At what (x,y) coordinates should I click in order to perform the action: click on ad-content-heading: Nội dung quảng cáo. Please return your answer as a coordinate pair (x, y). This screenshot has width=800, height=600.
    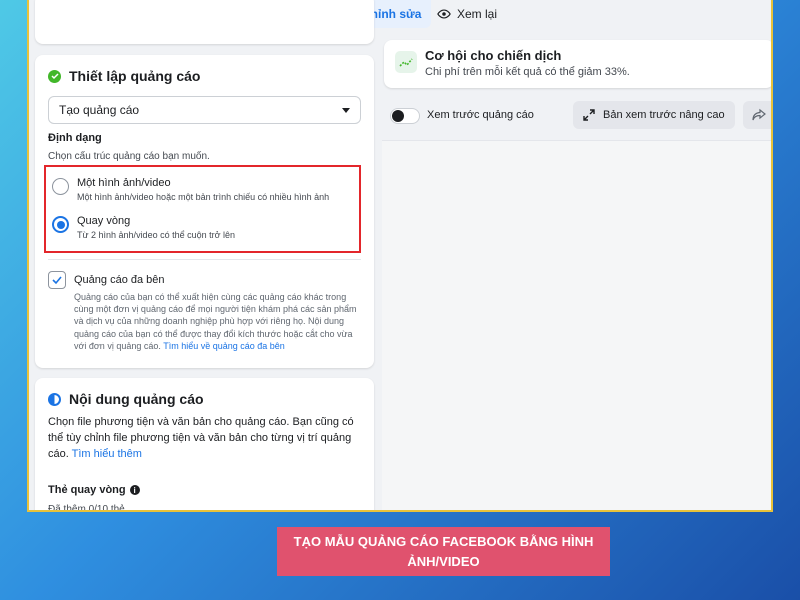
    Looking at the image, I should click on (126, 399).